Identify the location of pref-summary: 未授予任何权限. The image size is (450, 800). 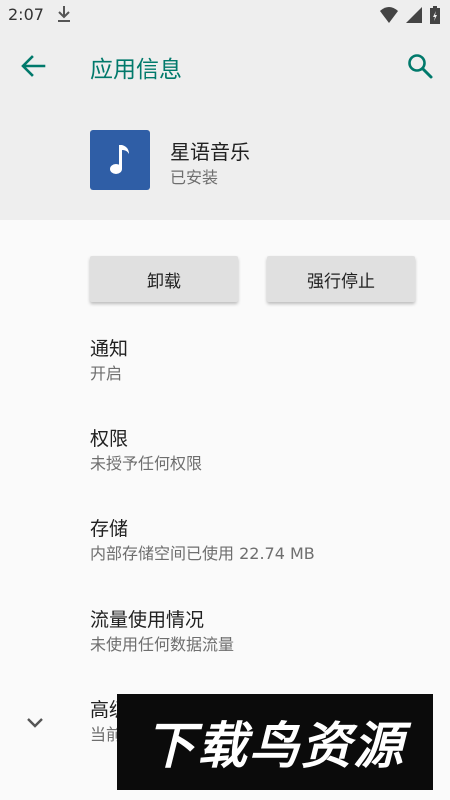
(146, 463).